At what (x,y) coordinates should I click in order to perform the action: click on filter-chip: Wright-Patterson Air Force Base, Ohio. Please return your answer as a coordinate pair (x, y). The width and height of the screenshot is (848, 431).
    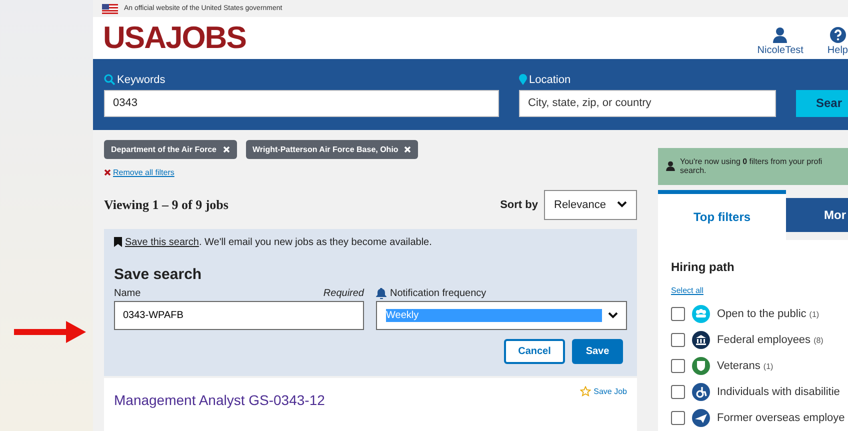
    Looking at the image, I should click on (332, 149).